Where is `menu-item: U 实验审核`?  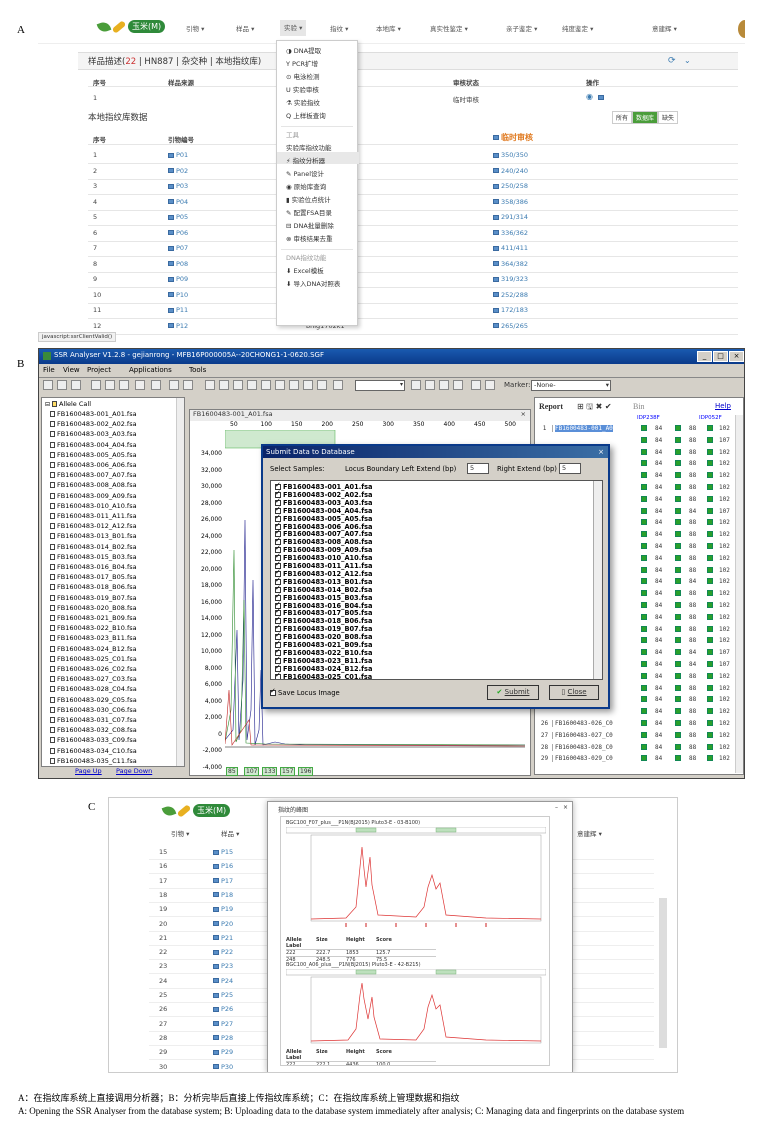
menu-item: U 实验审核 is located at coordinates (302, 89).